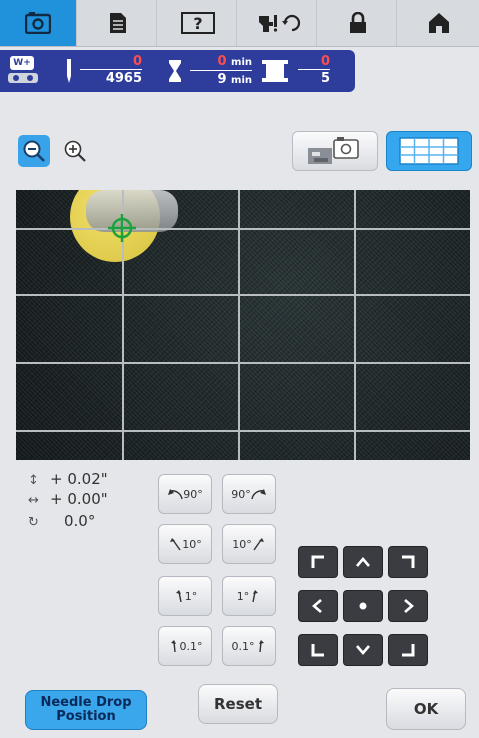 The height and width of the screenshot is (738, 479). What do you see at coordinates (33, 480) in the screenshot?
I see `vertical-arrows-icon: ↕` at bounding box center [33, 480].